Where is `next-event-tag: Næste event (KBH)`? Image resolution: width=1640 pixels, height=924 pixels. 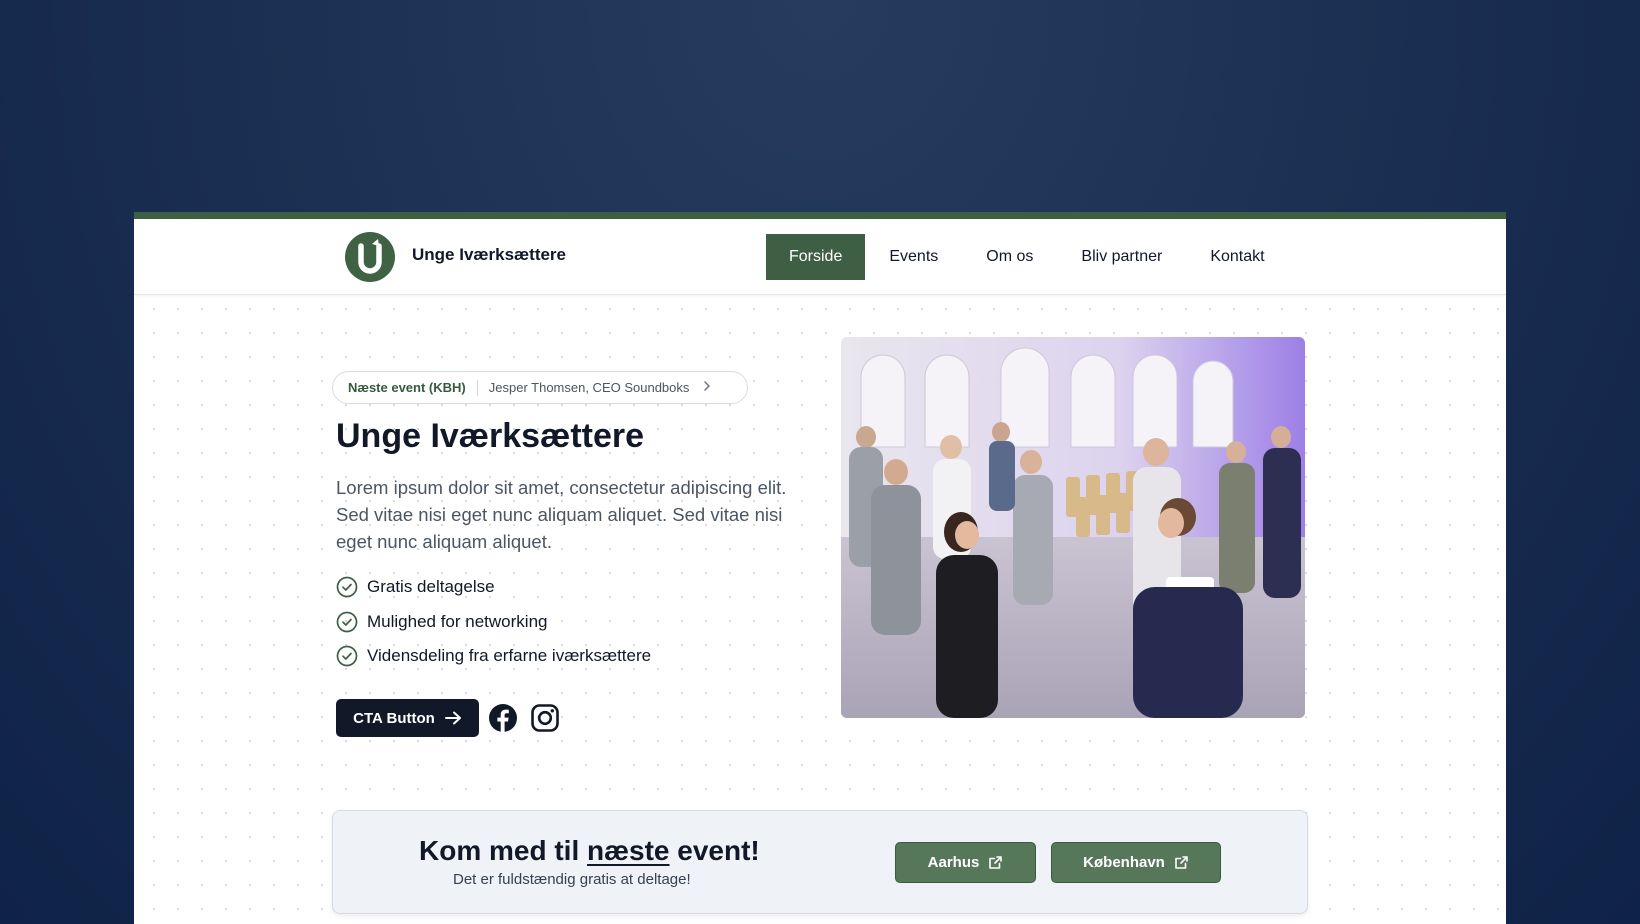 next-event-tag: Næste event (KBH) is located at coordinates (407, 387).